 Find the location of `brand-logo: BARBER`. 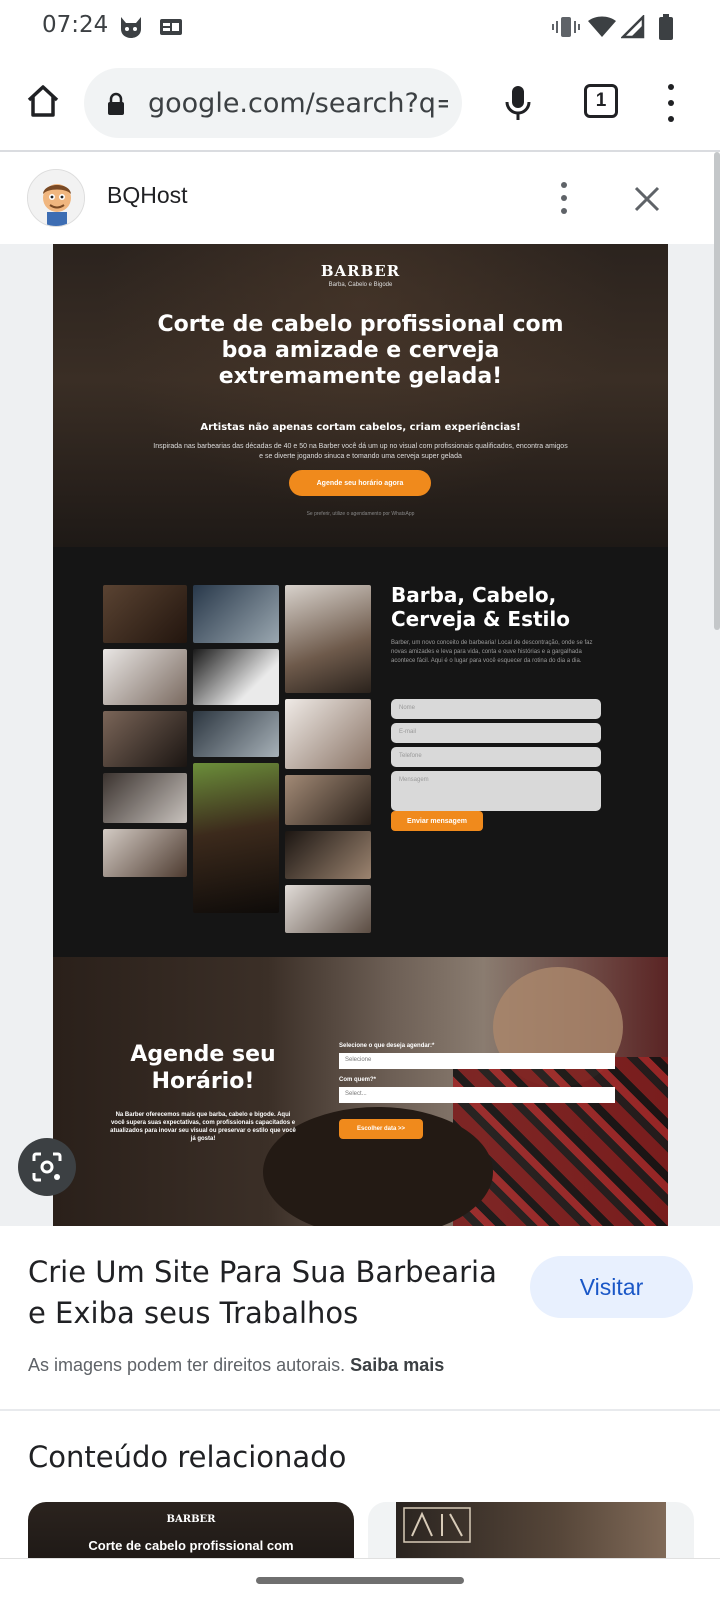

brand-logo: BARBER is located at coordinates (360, 271).